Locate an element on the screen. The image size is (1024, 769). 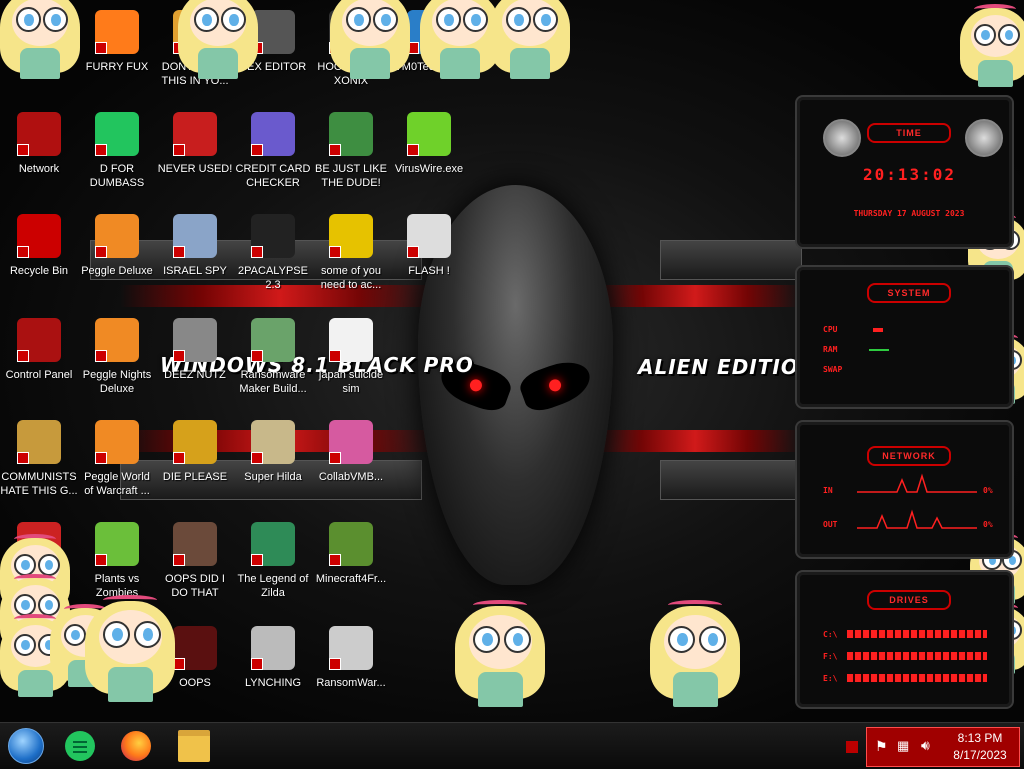
desktop-icon: NEVER USED! is located at coordinates (195, 144).